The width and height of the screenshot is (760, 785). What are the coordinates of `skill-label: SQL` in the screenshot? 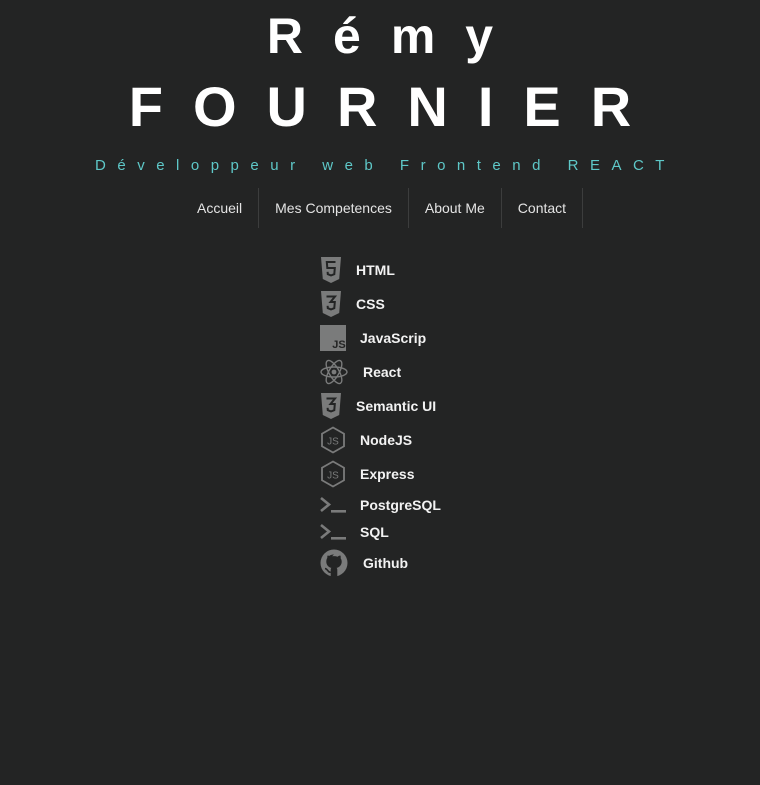 It's located at (374, 532).